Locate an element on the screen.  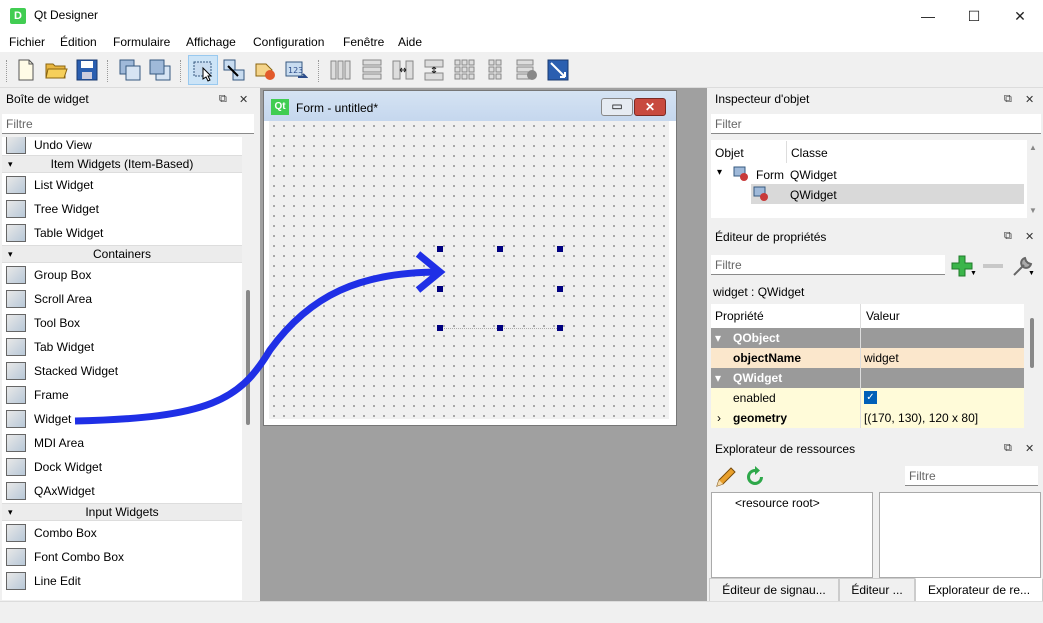
column-header-property: Propriété is located at coordinates (739, 316).